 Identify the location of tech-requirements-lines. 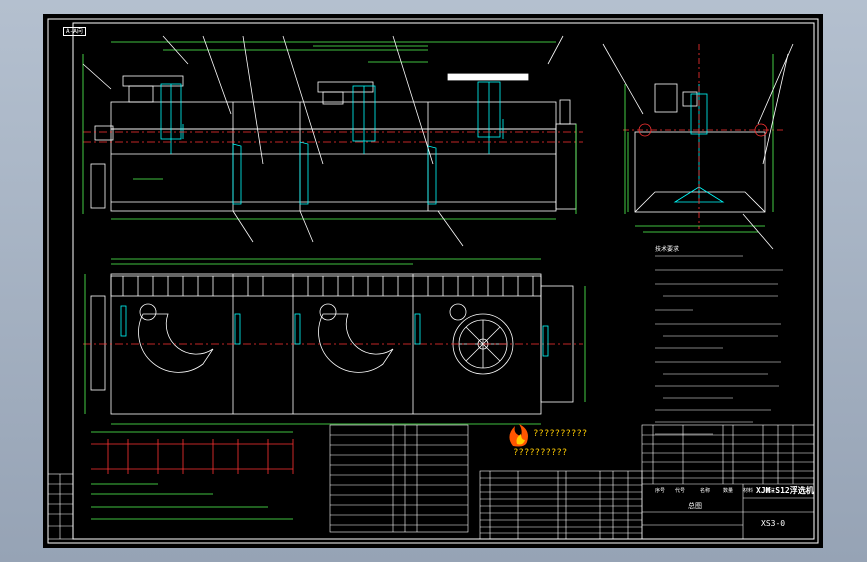
(719, 345).